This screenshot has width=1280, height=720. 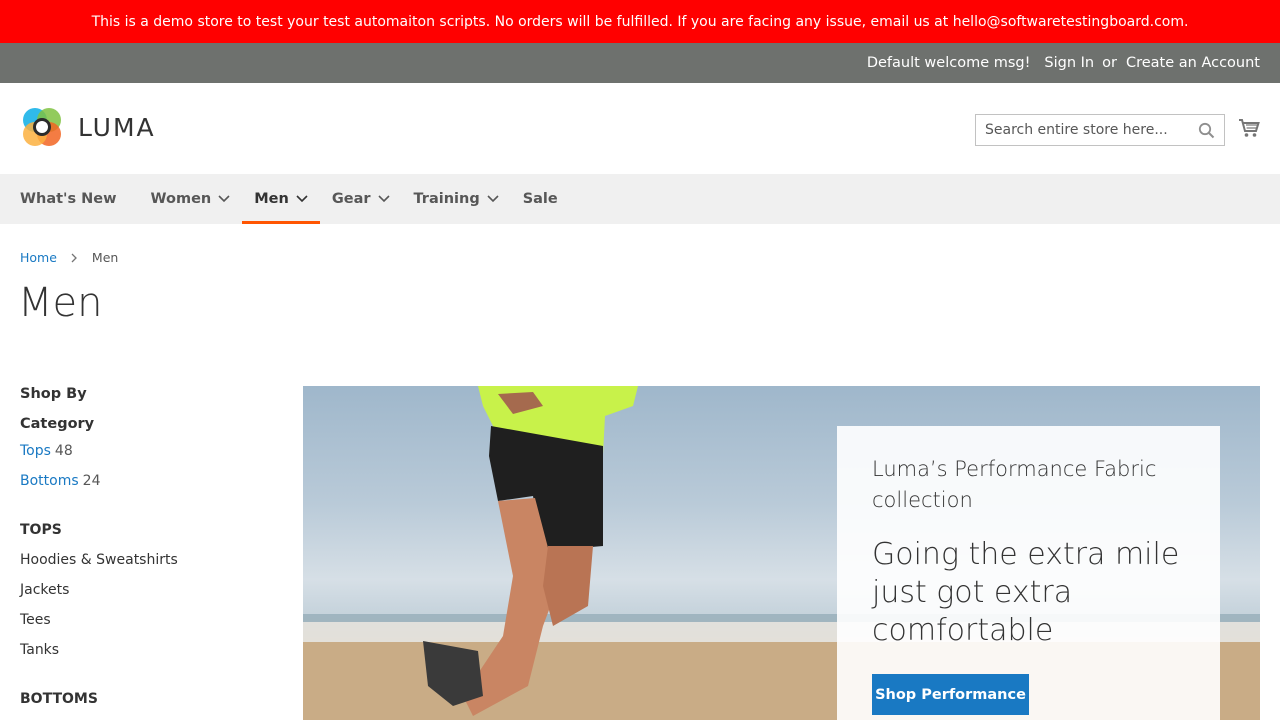 I want to click on create-account-link: Create an Account, so click(x=1193, y=63).